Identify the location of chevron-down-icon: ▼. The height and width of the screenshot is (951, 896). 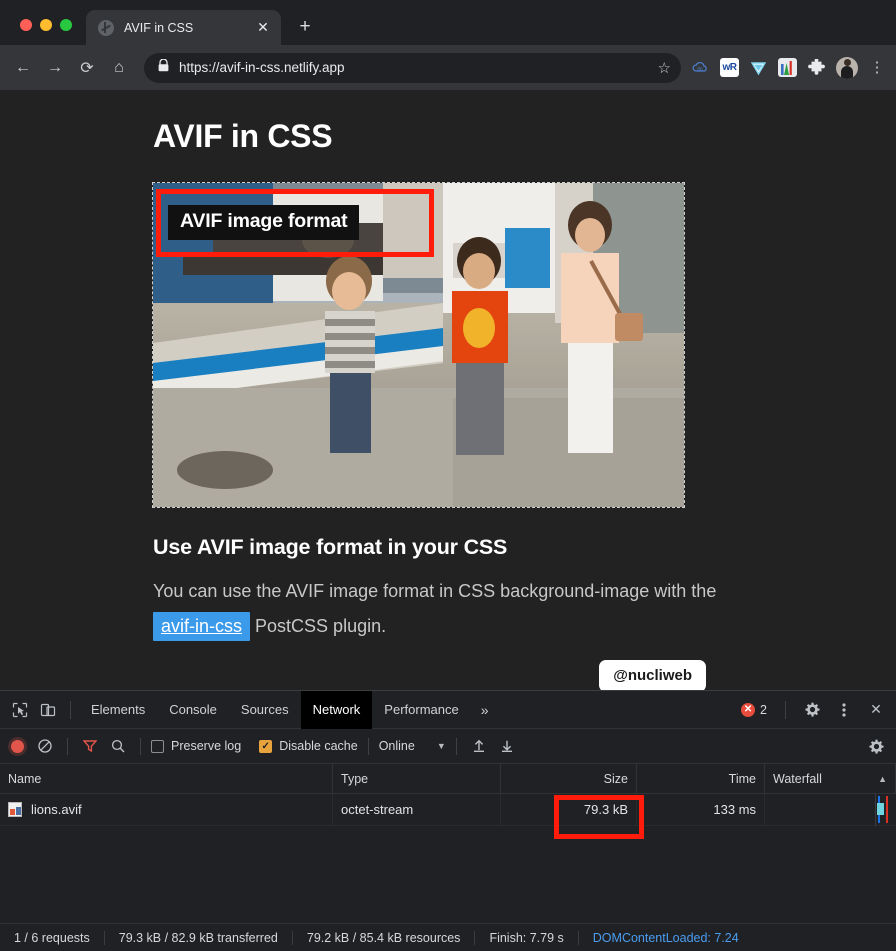
(441, 746).